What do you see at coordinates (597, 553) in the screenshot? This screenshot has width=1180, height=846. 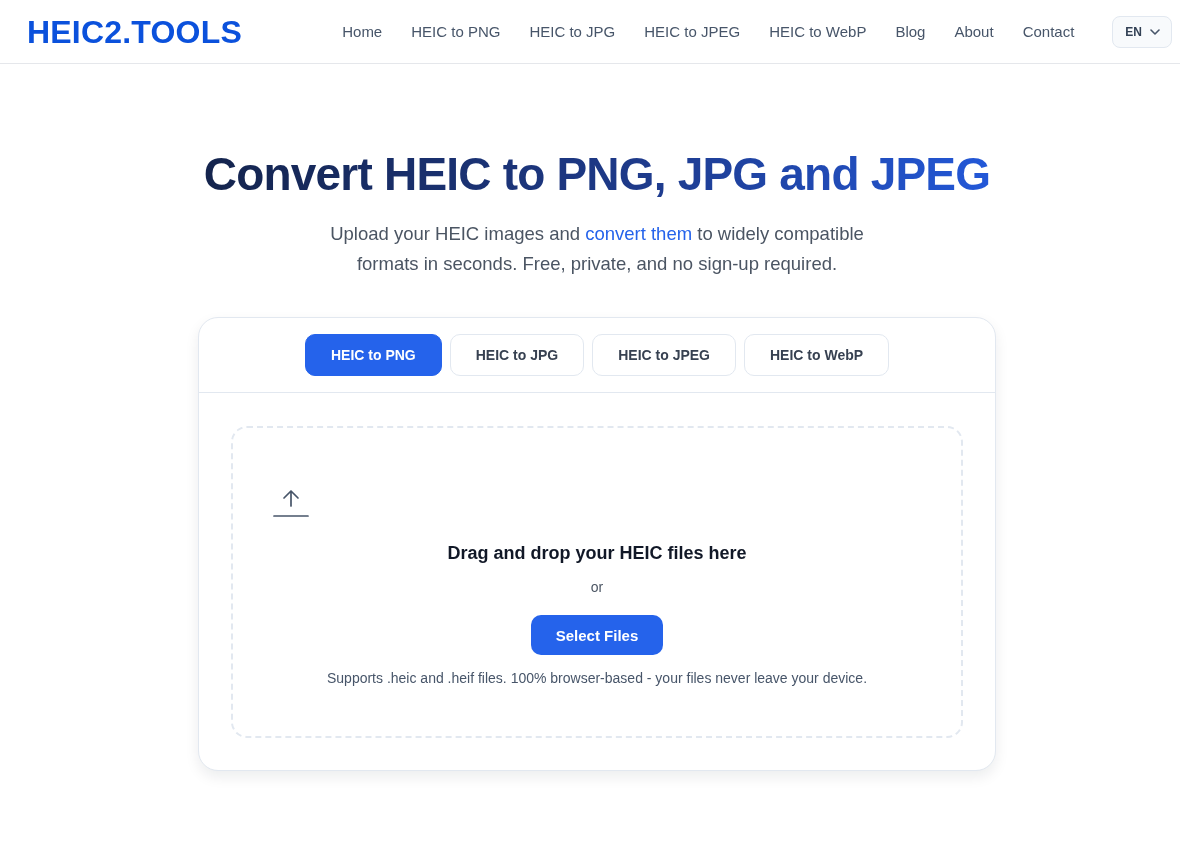 I see `dropzone-heading: Drag and drop your HEIC files here` at bounding box center [597, 553].